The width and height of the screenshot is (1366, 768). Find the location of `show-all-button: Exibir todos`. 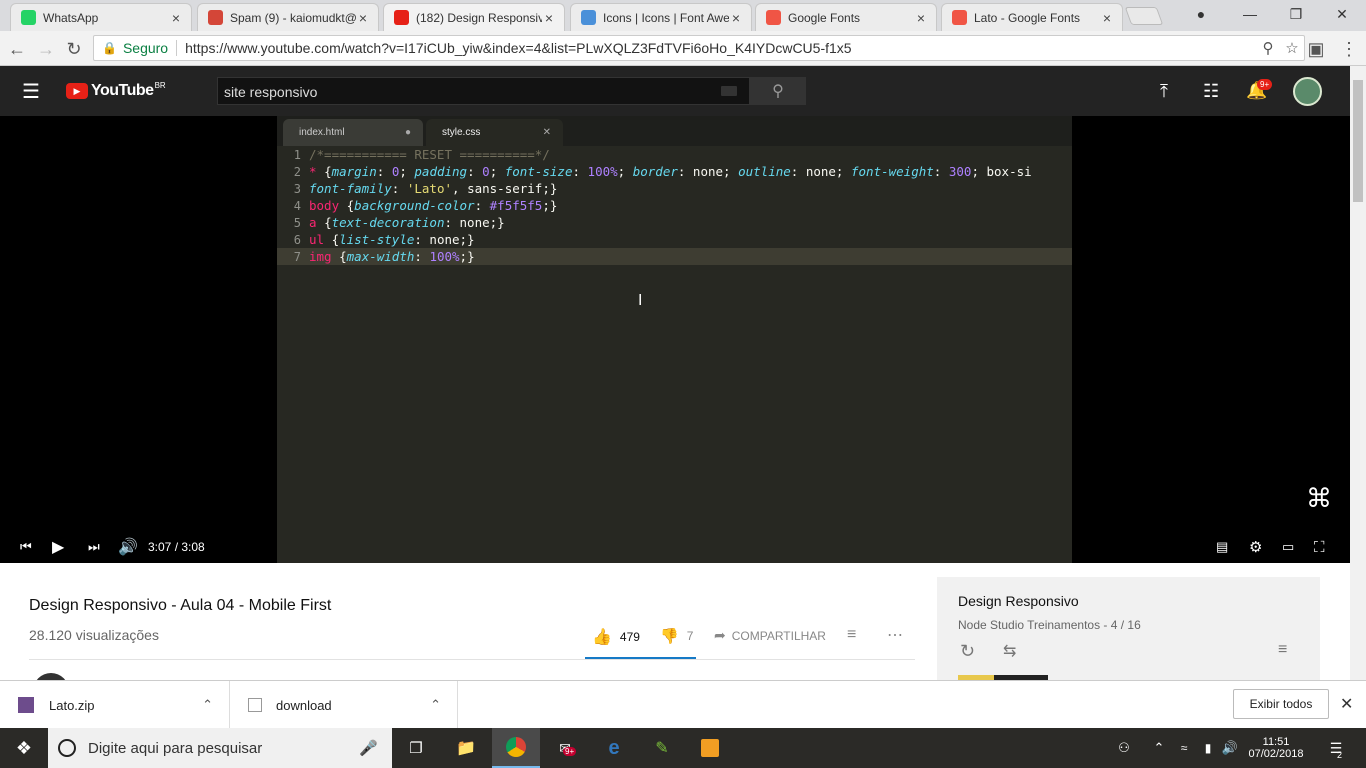

show-all-button: Exibir todos is located at coordinates (1281, 704).